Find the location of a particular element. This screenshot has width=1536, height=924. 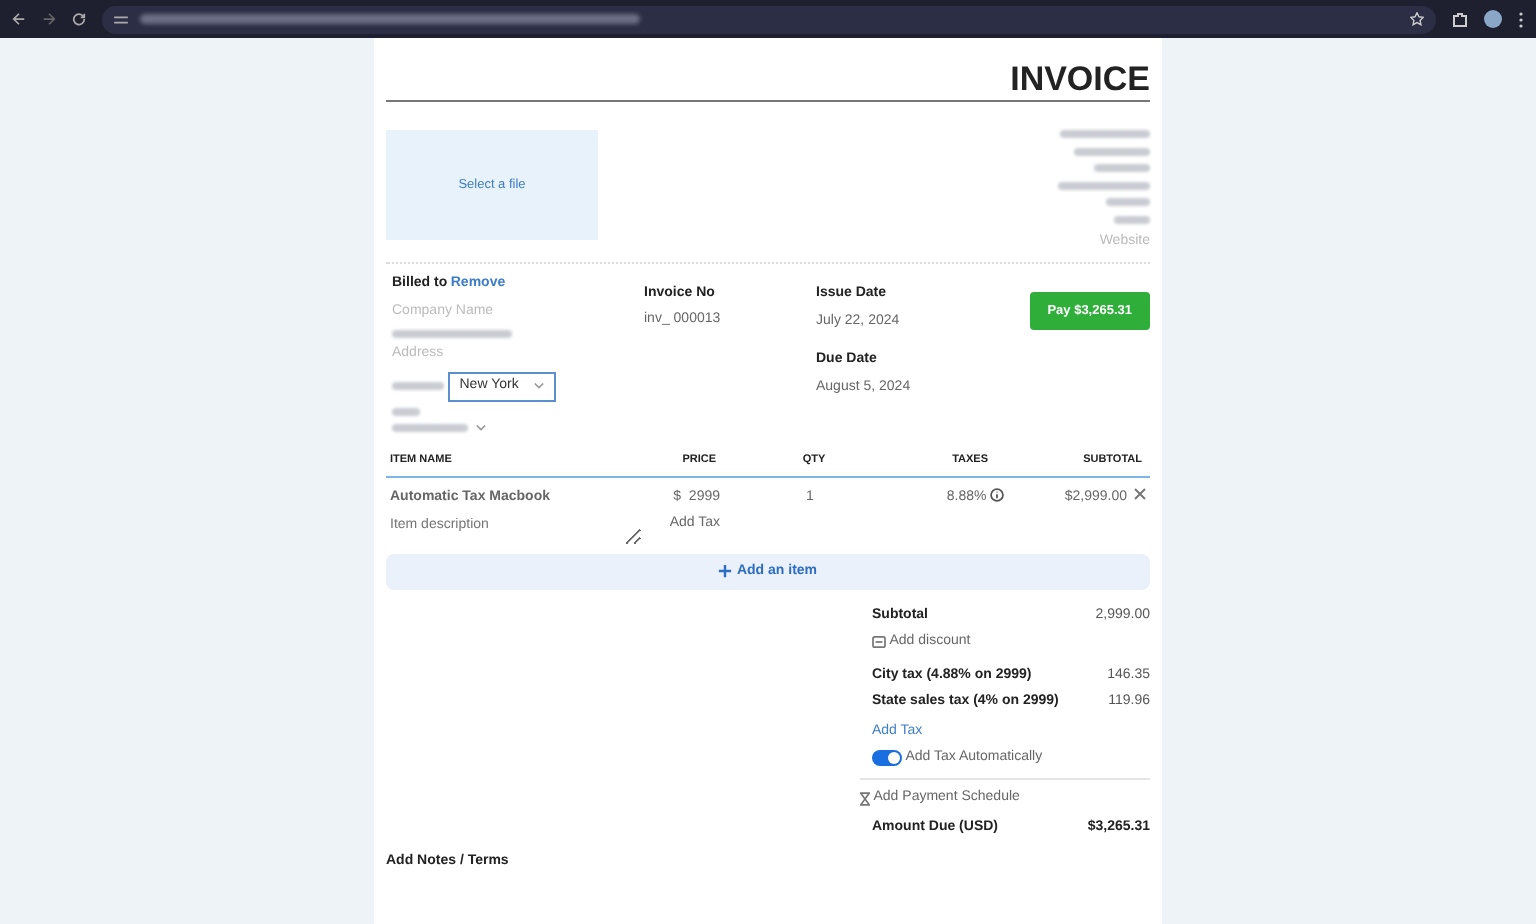

toggle-switch is located at coordinates (887, 758).